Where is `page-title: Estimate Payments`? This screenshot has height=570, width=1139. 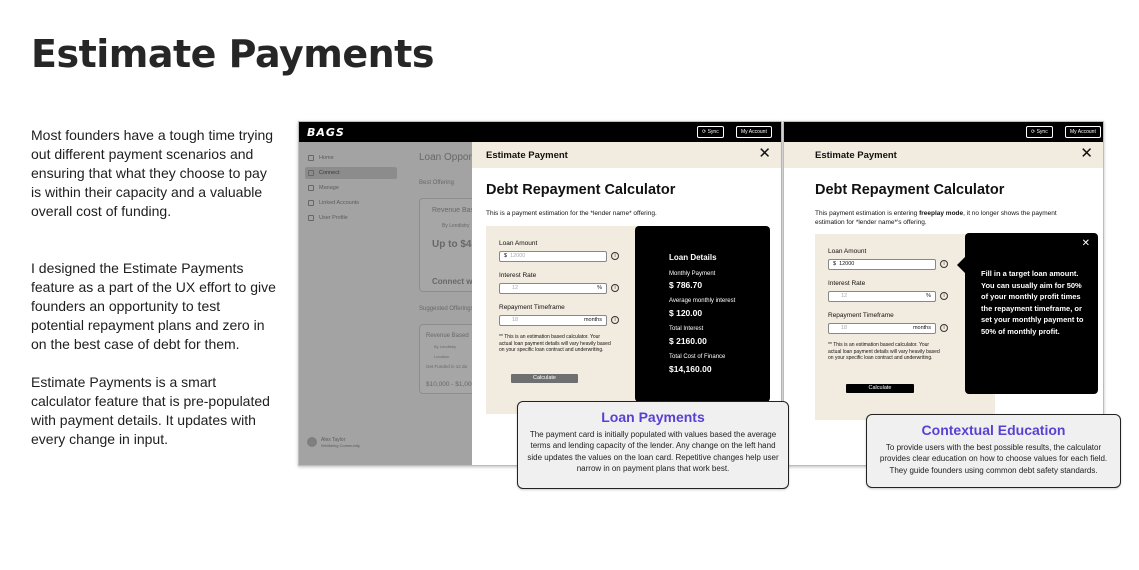
page-title: Estimate Payments is located at coordinates (232, 54).